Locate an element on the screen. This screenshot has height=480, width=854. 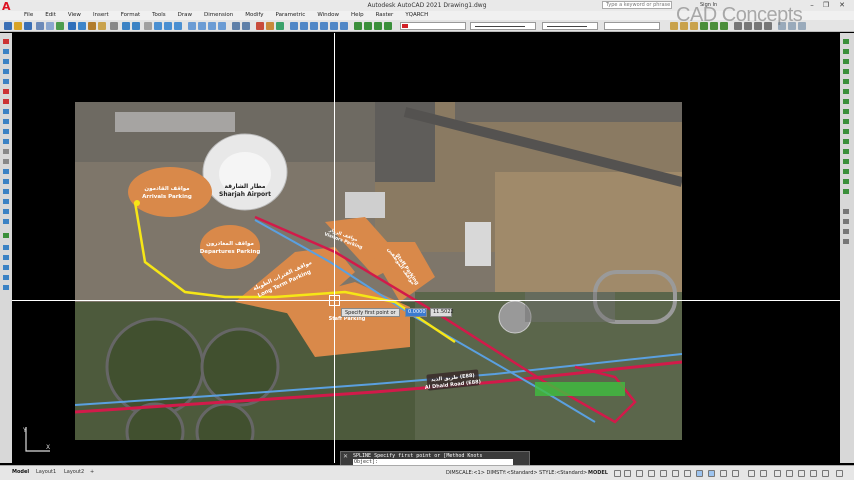
dimension-side-icon is located at coordinates (6, 247).